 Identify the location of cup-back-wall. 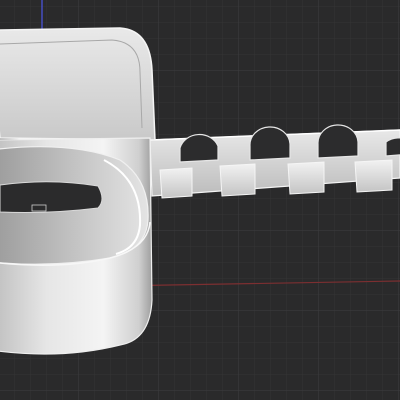
(78, 84).